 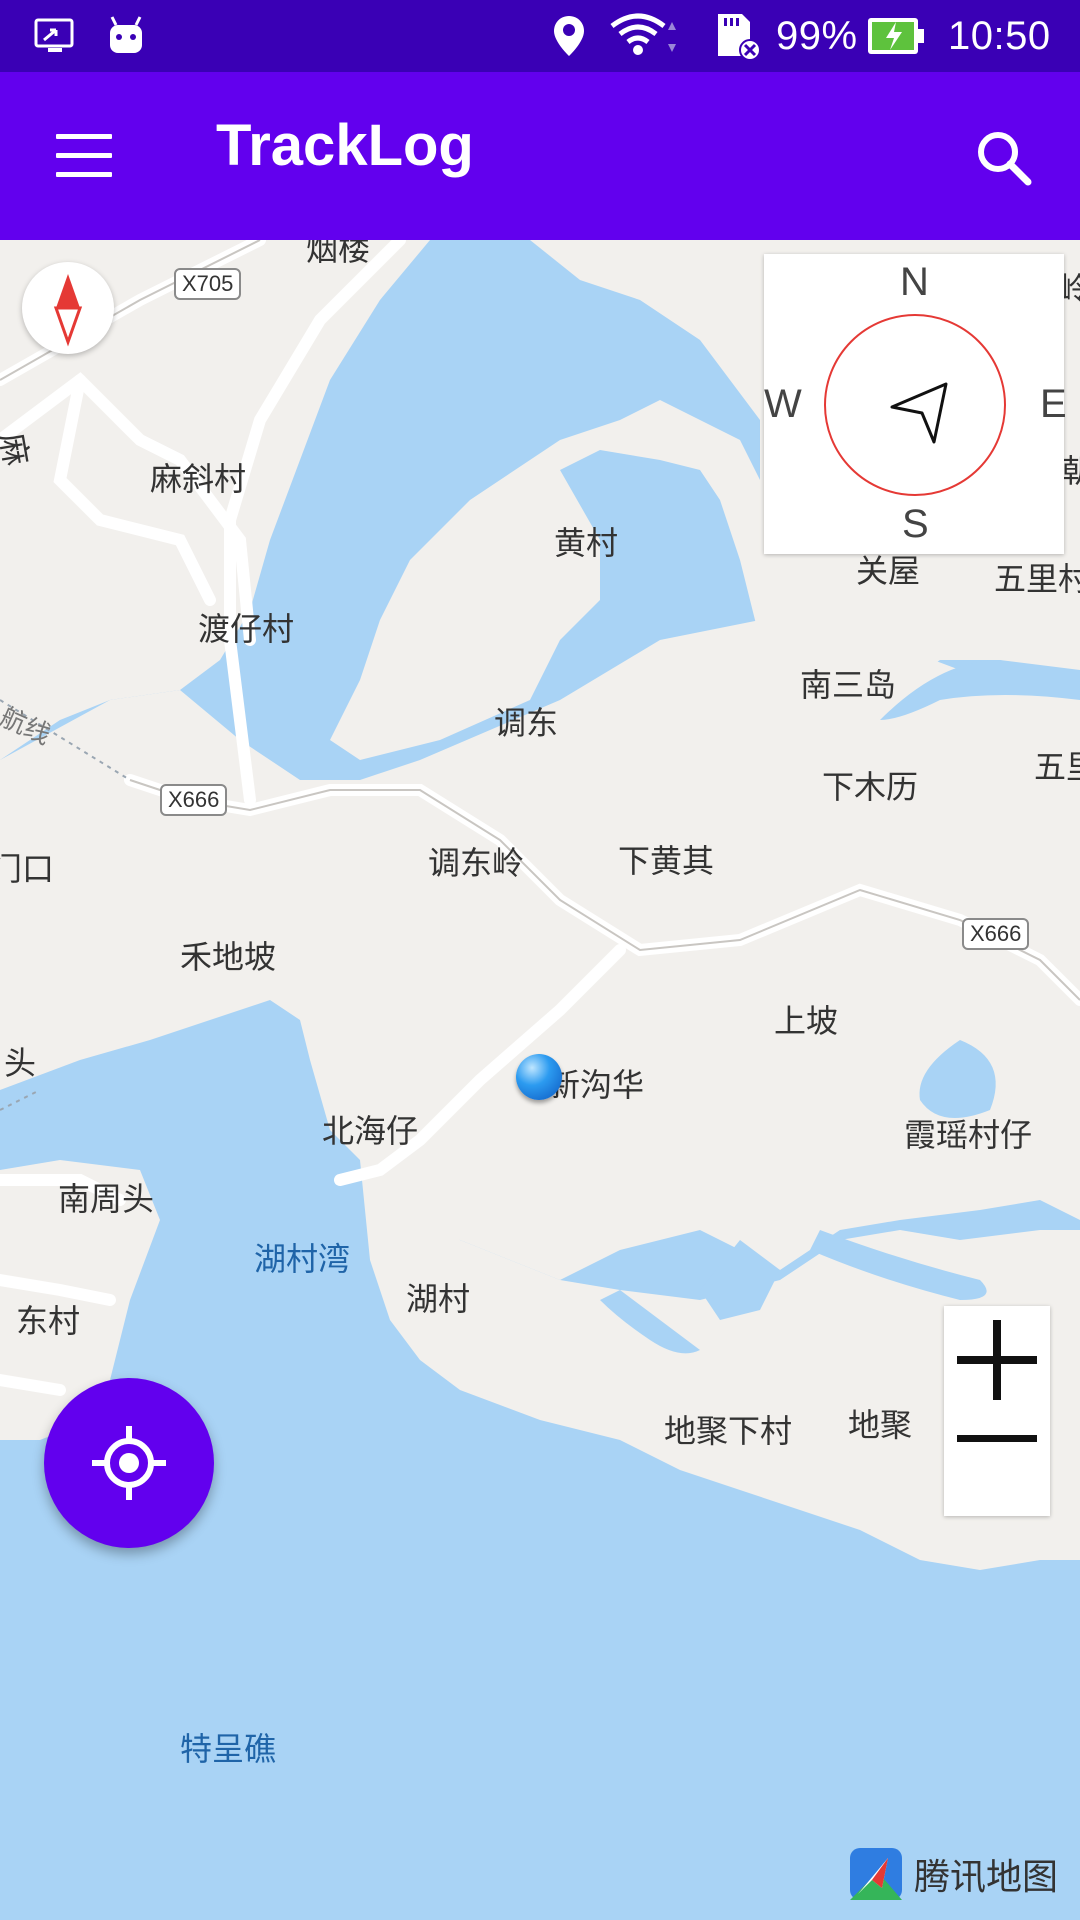 What do you see at coordinates (228, 1749) in the screenshot?
I see `map-label-techengjiao: 特呈礁` at bounding box center [228, 1749].